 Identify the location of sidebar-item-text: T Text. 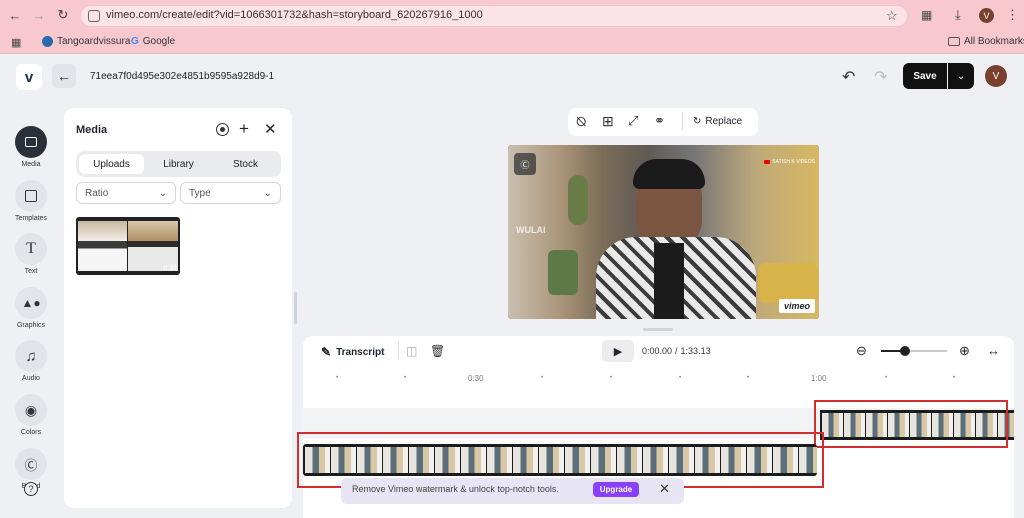
(31, 254).